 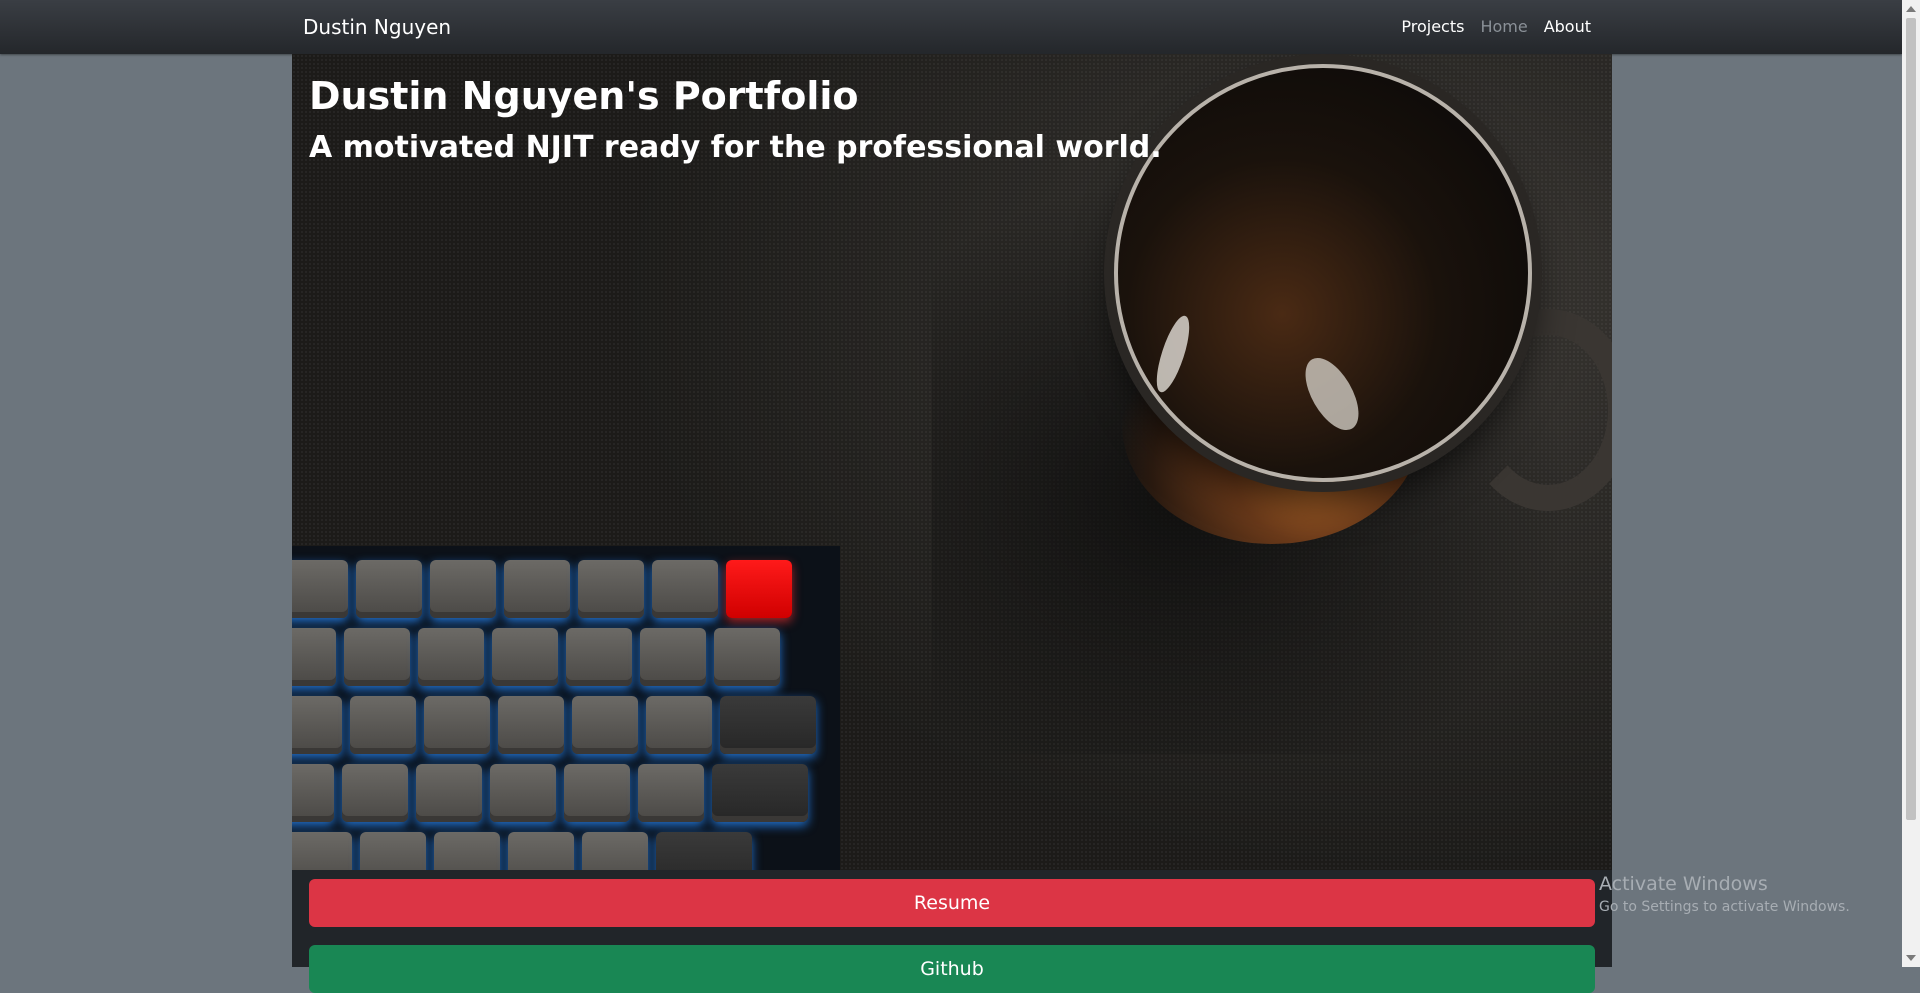 I want to click on page-title: Dustin Nguyen's Portfolio, so click(x=584, y=96).